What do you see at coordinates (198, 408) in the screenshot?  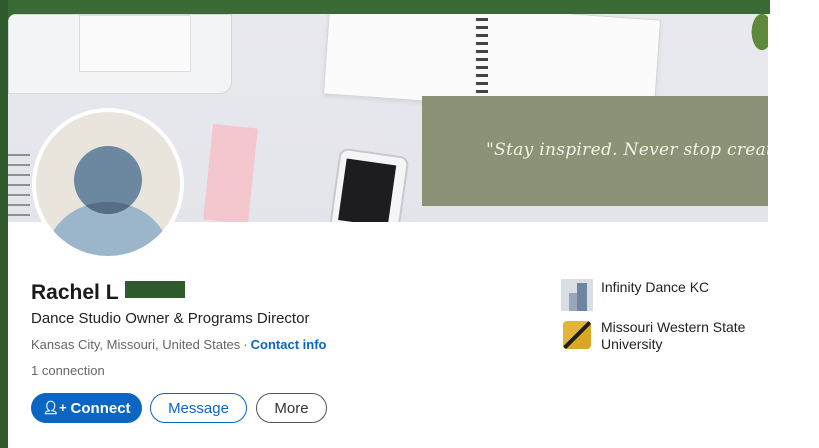 I see `message-button: Message` at bounding box center [198, 408].